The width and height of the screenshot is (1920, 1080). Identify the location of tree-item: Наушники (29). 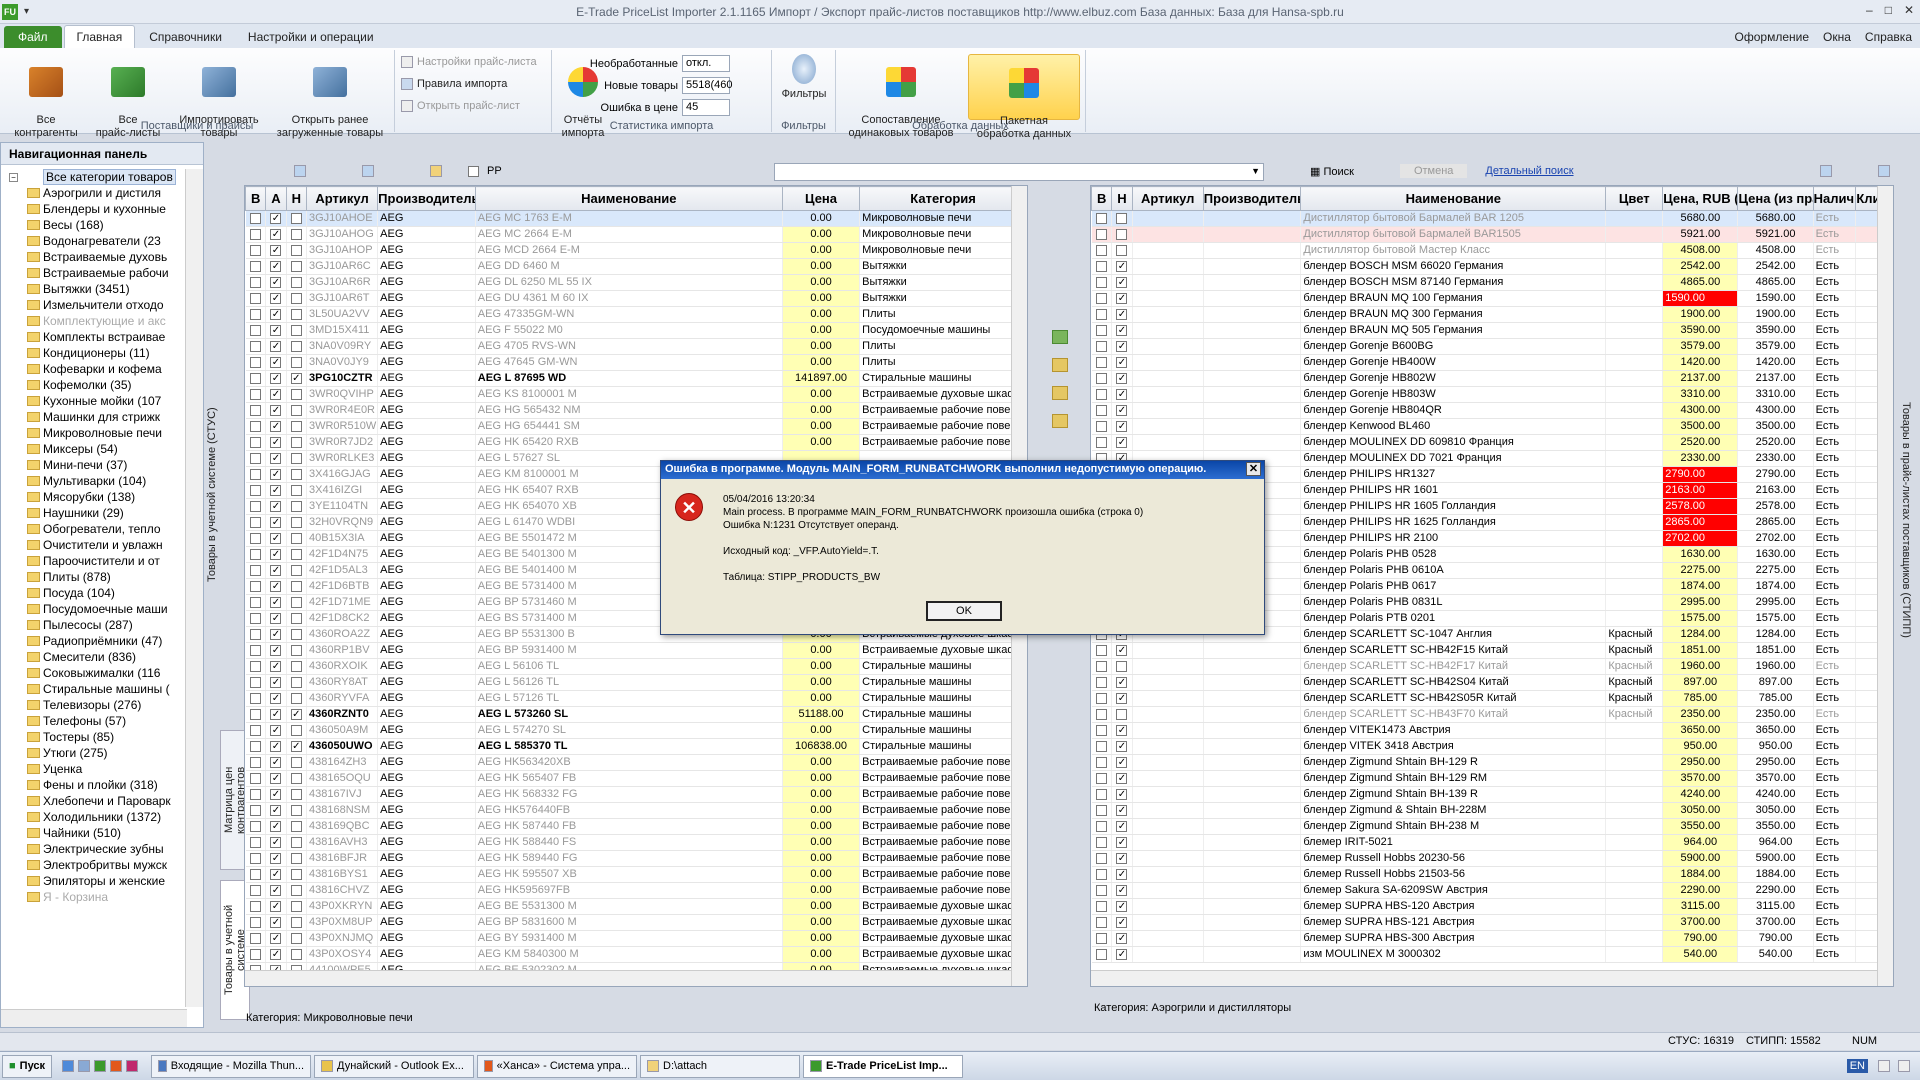
(94, 513).